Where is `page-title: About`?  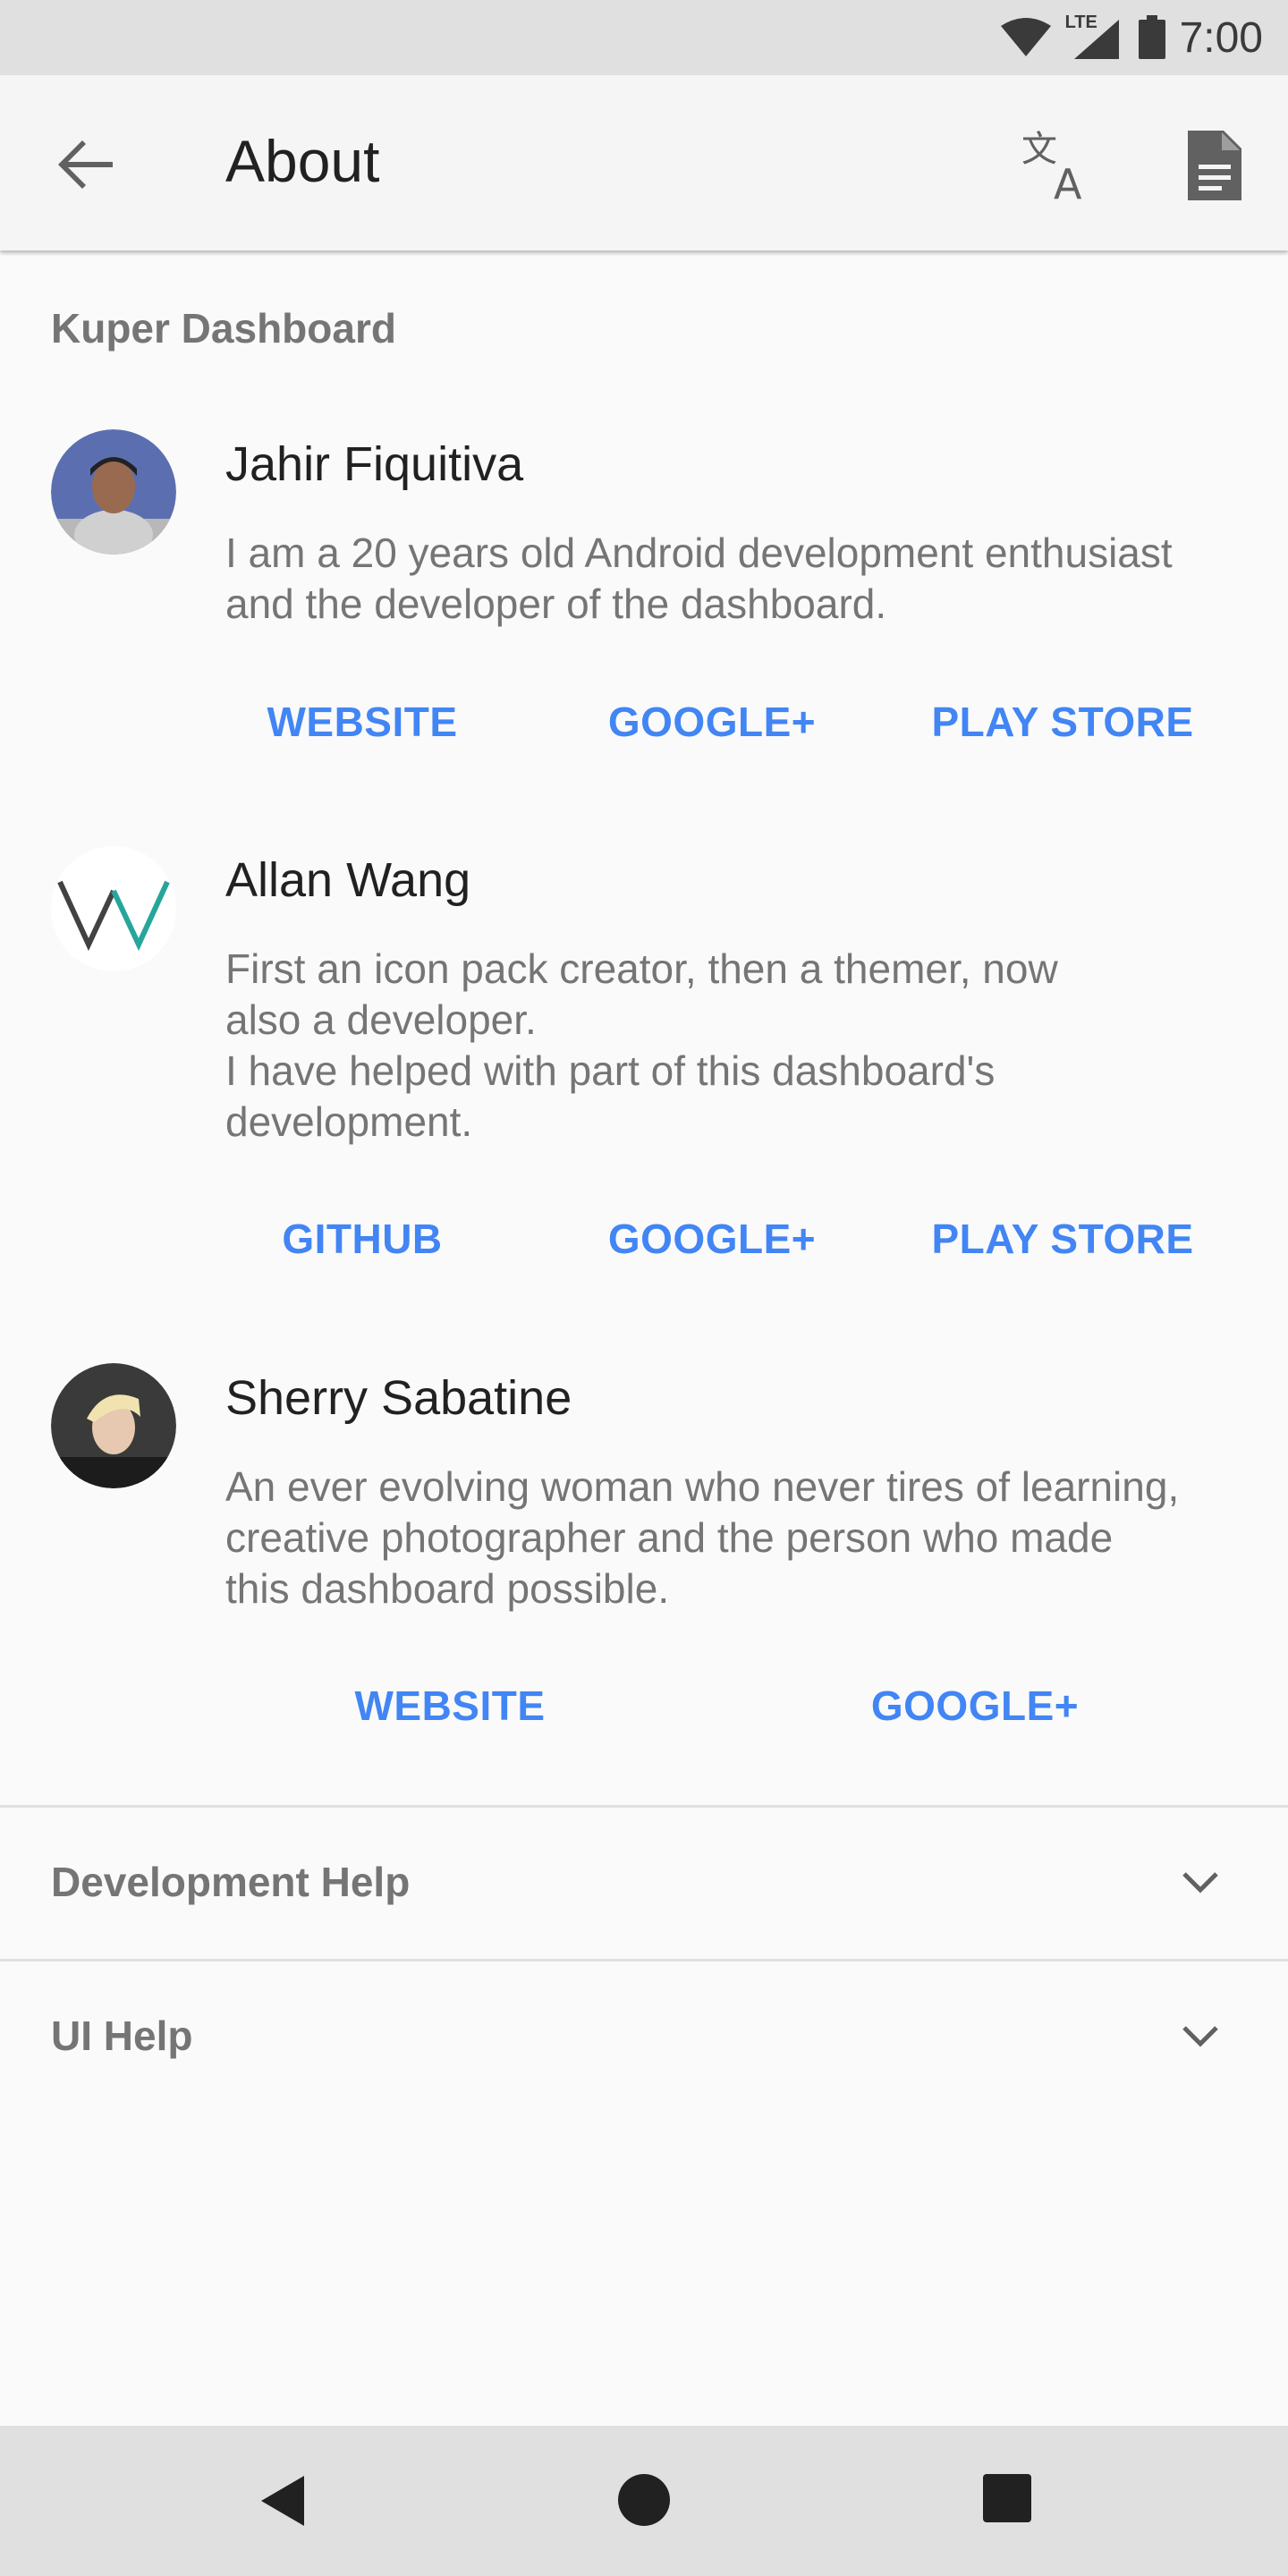 page-title: About is located at coordinates (302, 161).